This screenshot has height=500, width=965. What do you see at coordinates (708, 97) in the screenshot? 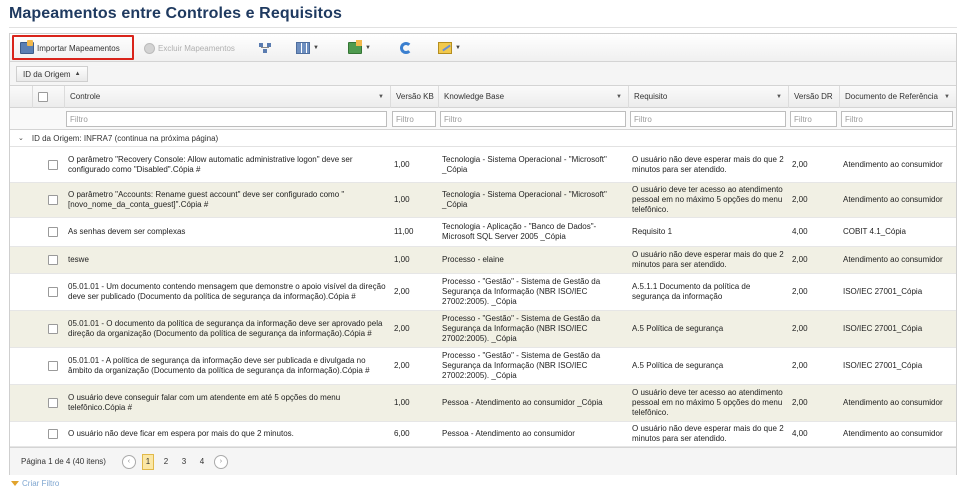
I see `header-requisito: Requisito ▼` at bounding box center [708, 97].